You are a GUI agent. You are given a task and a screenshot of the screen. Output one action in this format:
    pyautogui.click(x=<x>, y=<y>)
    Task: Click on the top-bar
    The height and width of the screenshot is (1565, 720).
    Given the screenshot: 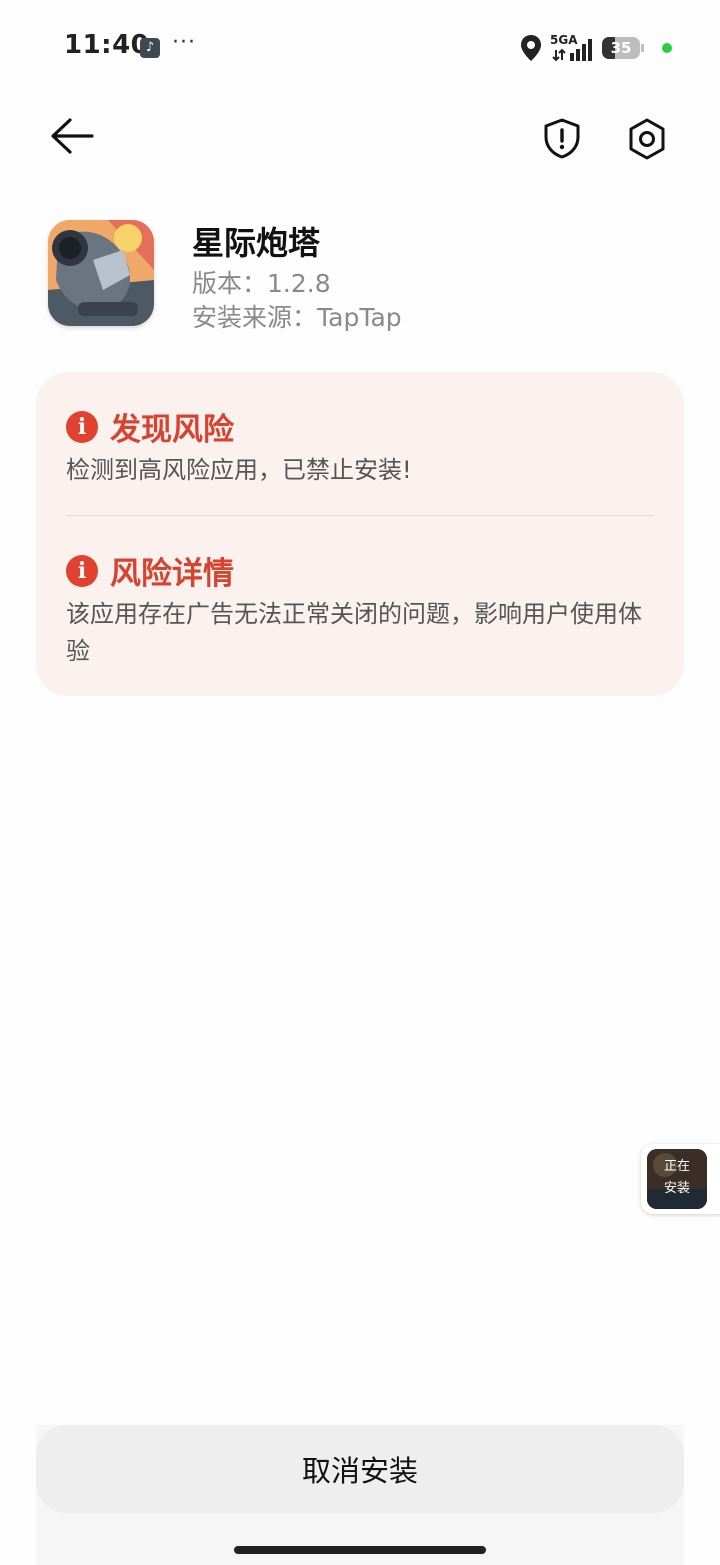 What is the action you would take?
    pyautogui.click(x=360, y=136)
    